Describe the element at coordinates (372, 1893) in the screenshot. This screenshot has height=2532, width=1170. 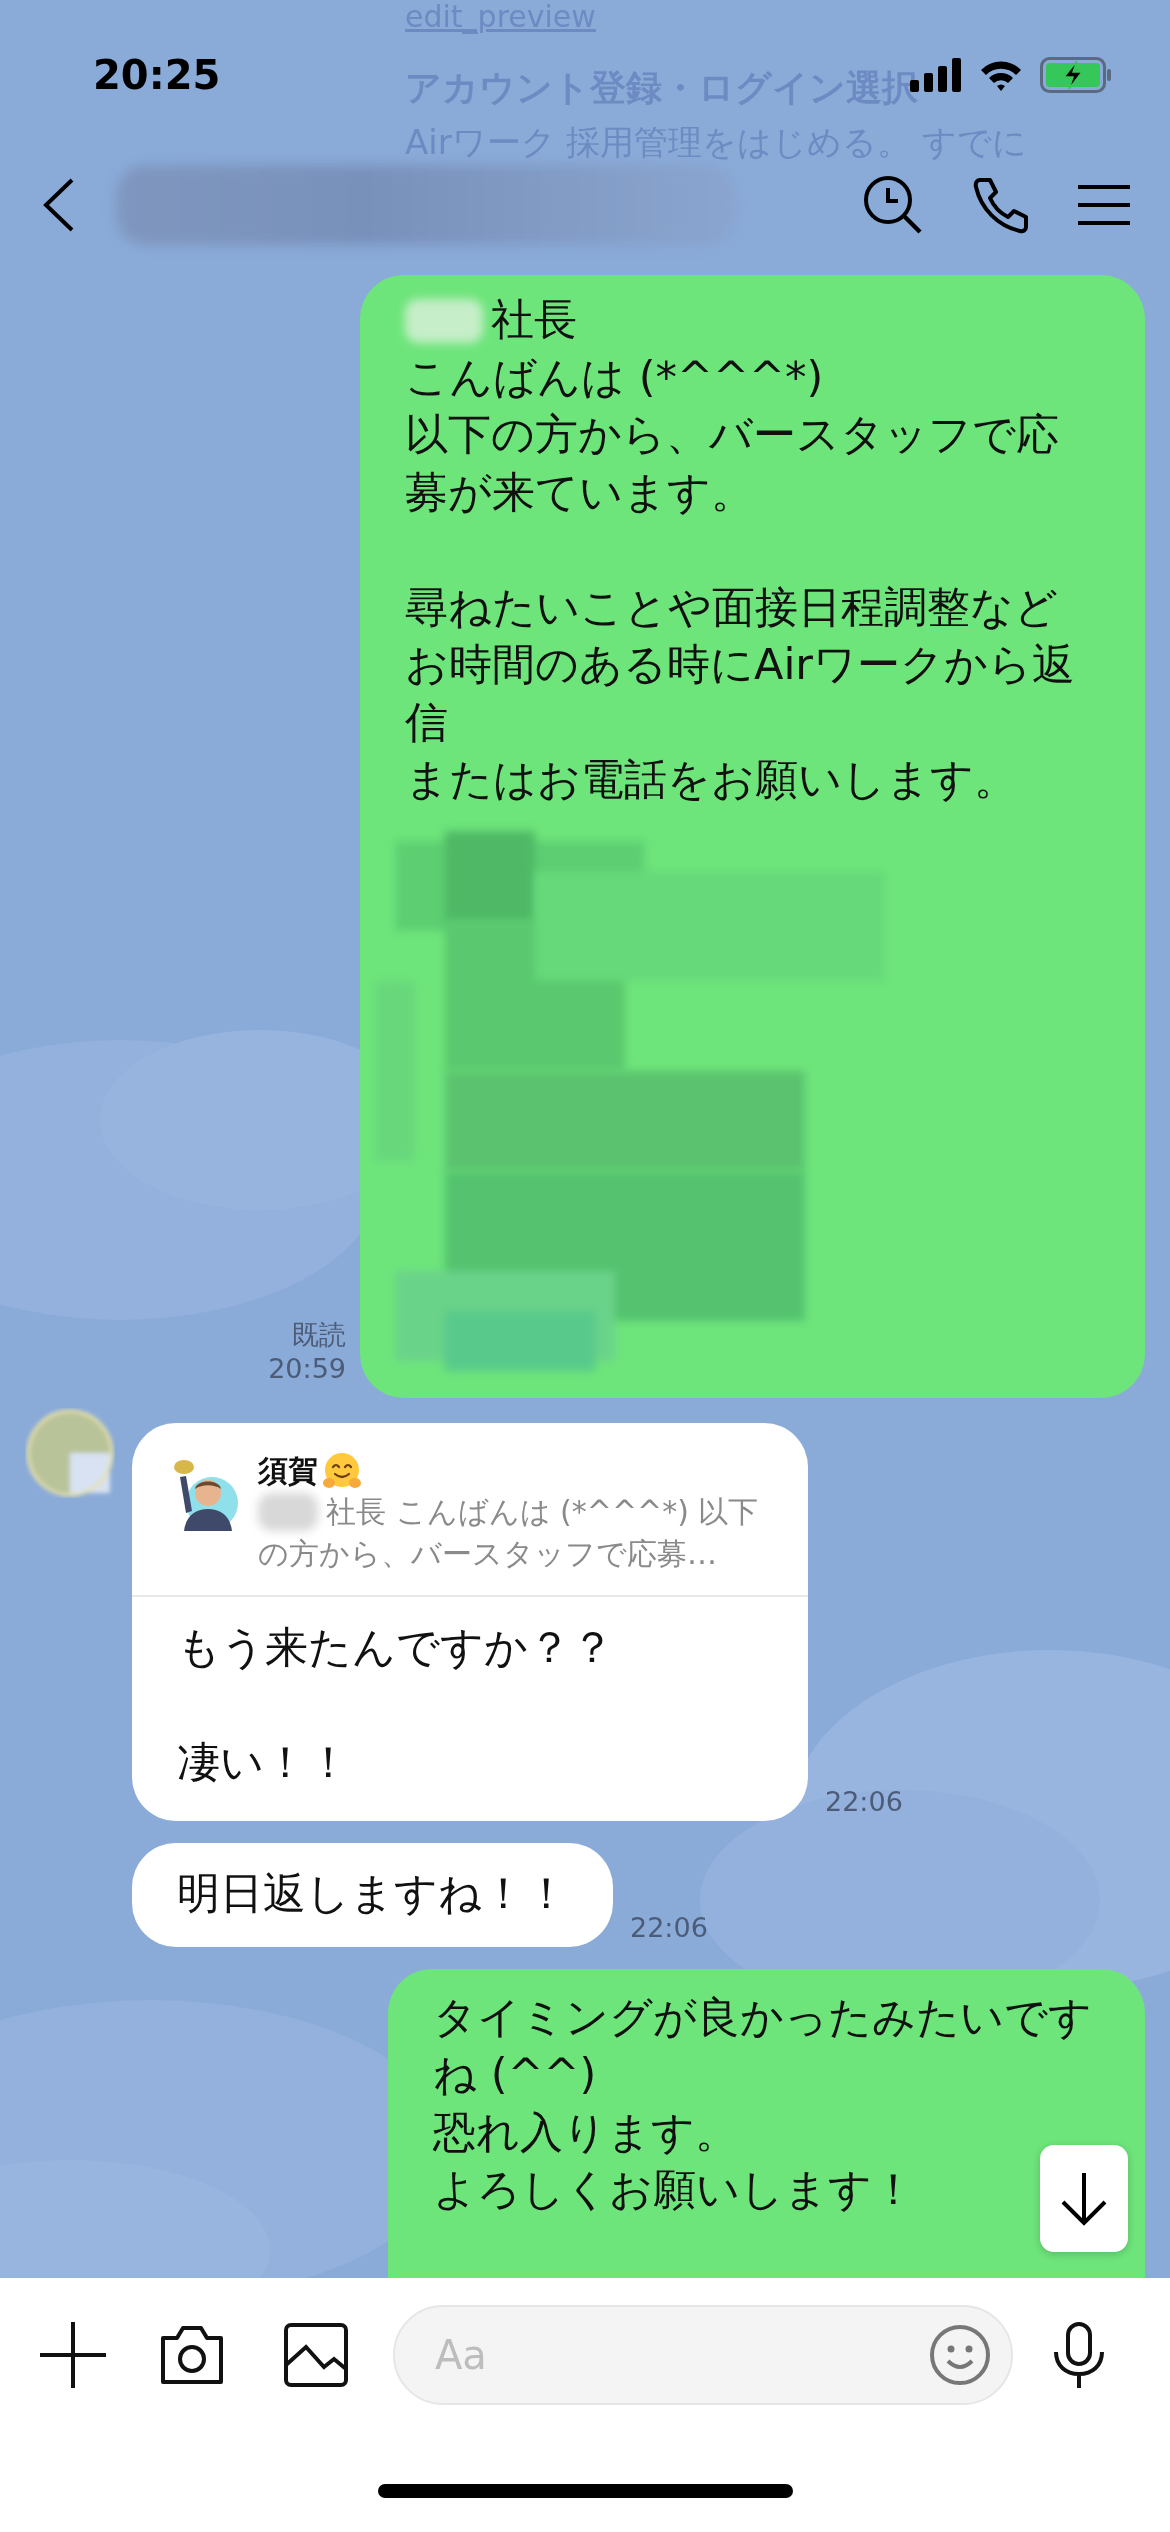
I see `message-text: 明日返しますね！！` at that location.